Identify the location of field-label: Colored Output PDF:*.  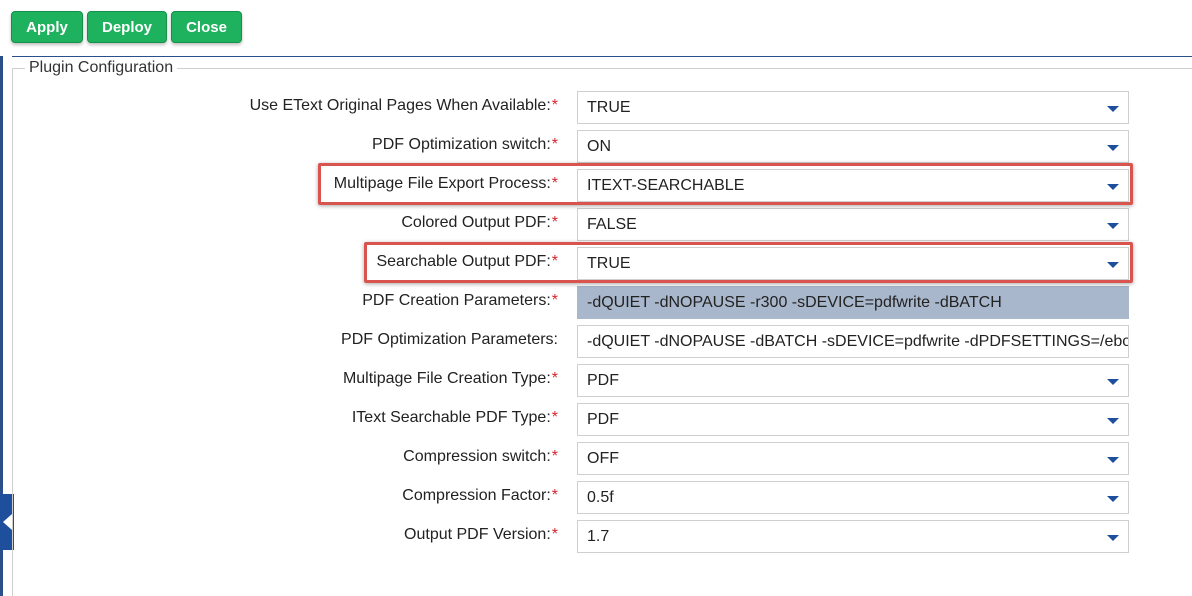
(479, 222).